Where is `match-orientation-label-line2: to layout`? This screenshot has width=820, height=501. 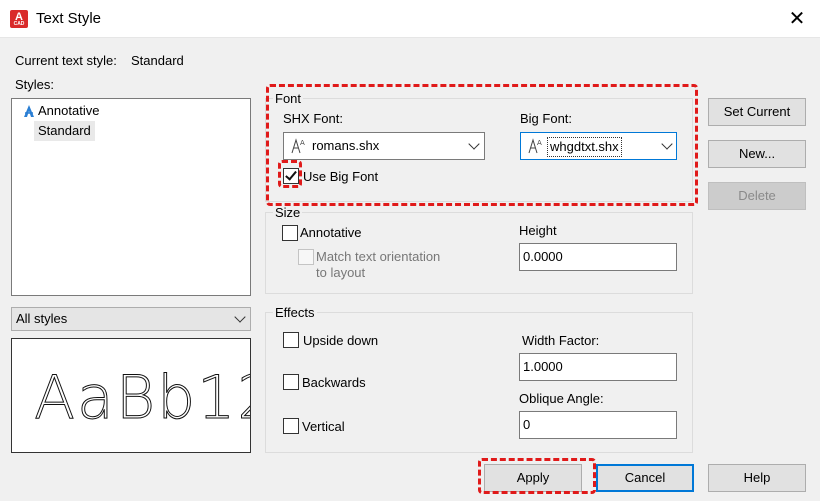 match-orientation-label-line2: to layout is located at coordinates (341, 272).